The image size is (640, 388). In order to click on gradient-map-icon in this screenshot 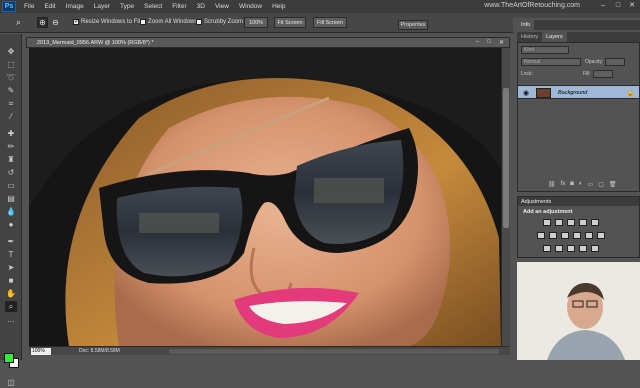, I will do `click(595, 248)`.